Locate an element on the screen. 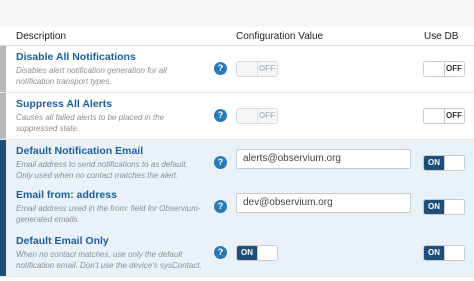 This screenshot has width=474, height=281. setting-title: Disable All Notifications is located at coordinates (76, 57).